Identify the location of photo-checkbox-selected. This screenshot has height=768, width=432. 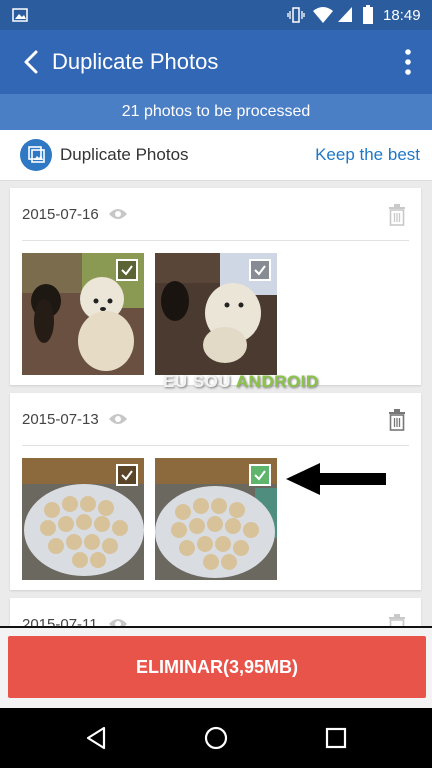
(260, 475).